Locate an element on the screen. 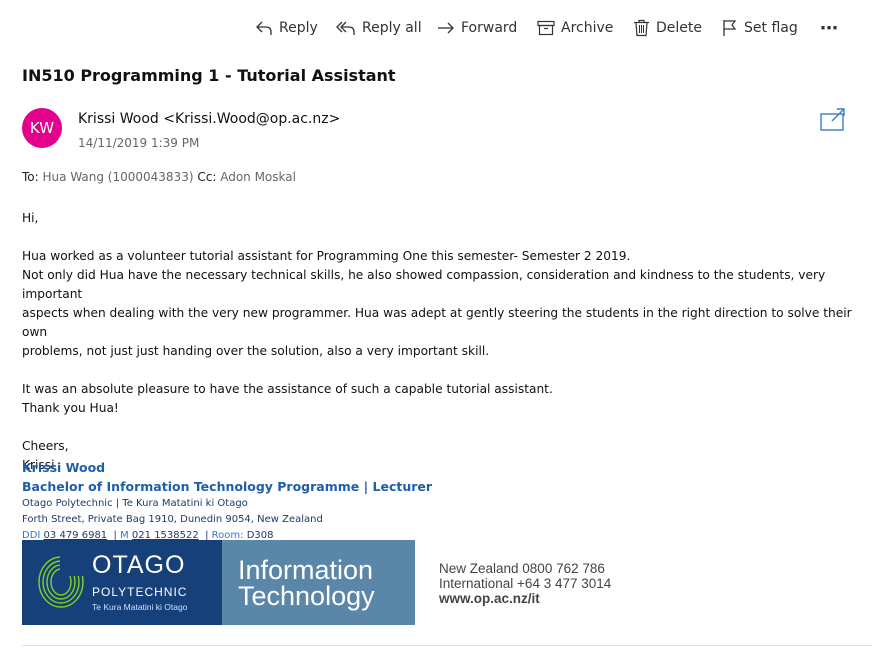 The height and width of the screenshot is (659, 879). reply-label: Reply is located at coordinates (298, 28).